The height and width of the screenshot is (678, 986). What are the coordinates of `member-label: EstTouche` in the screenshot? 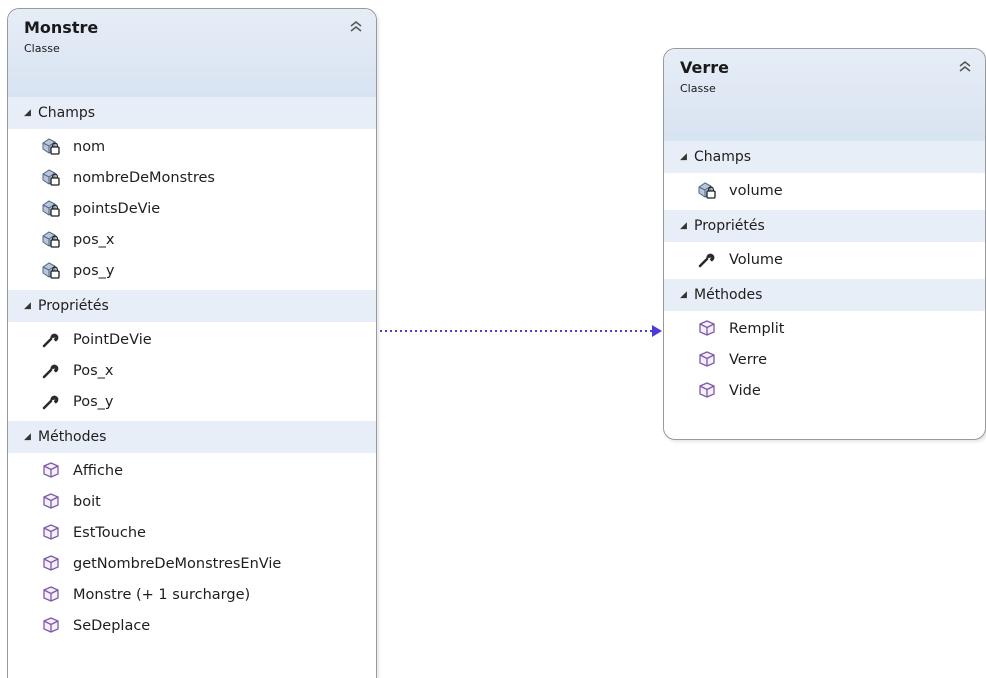 It's located at (109, 533).